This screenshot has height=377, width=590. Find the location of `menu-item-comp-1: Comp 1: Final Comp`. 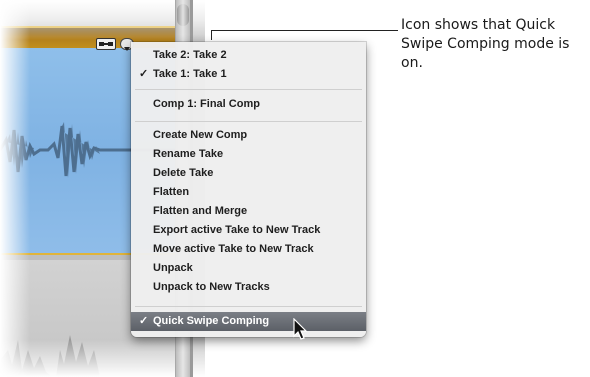

menu-item-comp-1: Comp 1: Final Comp is located at coordinates (248, 104).